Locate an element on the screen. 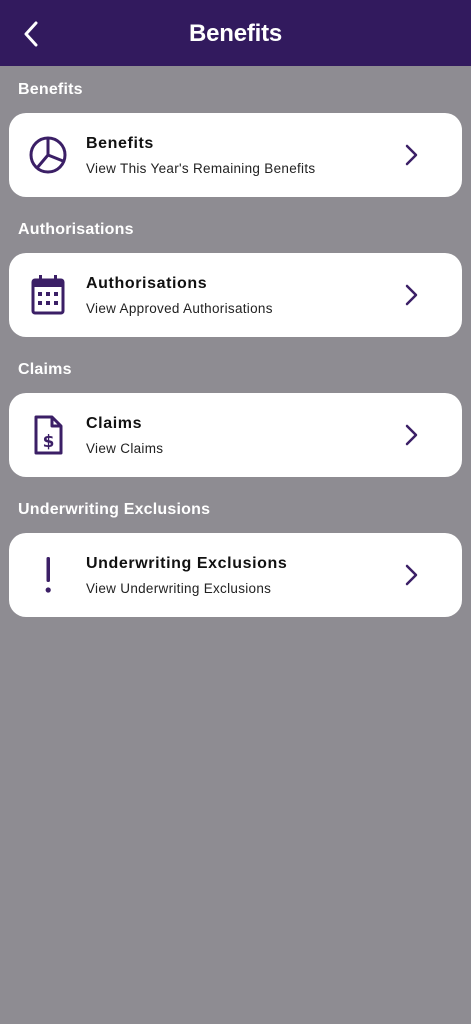 This screenshot has height=1024, width=471. page-title: Benefits is located at coordinates (235, 33).